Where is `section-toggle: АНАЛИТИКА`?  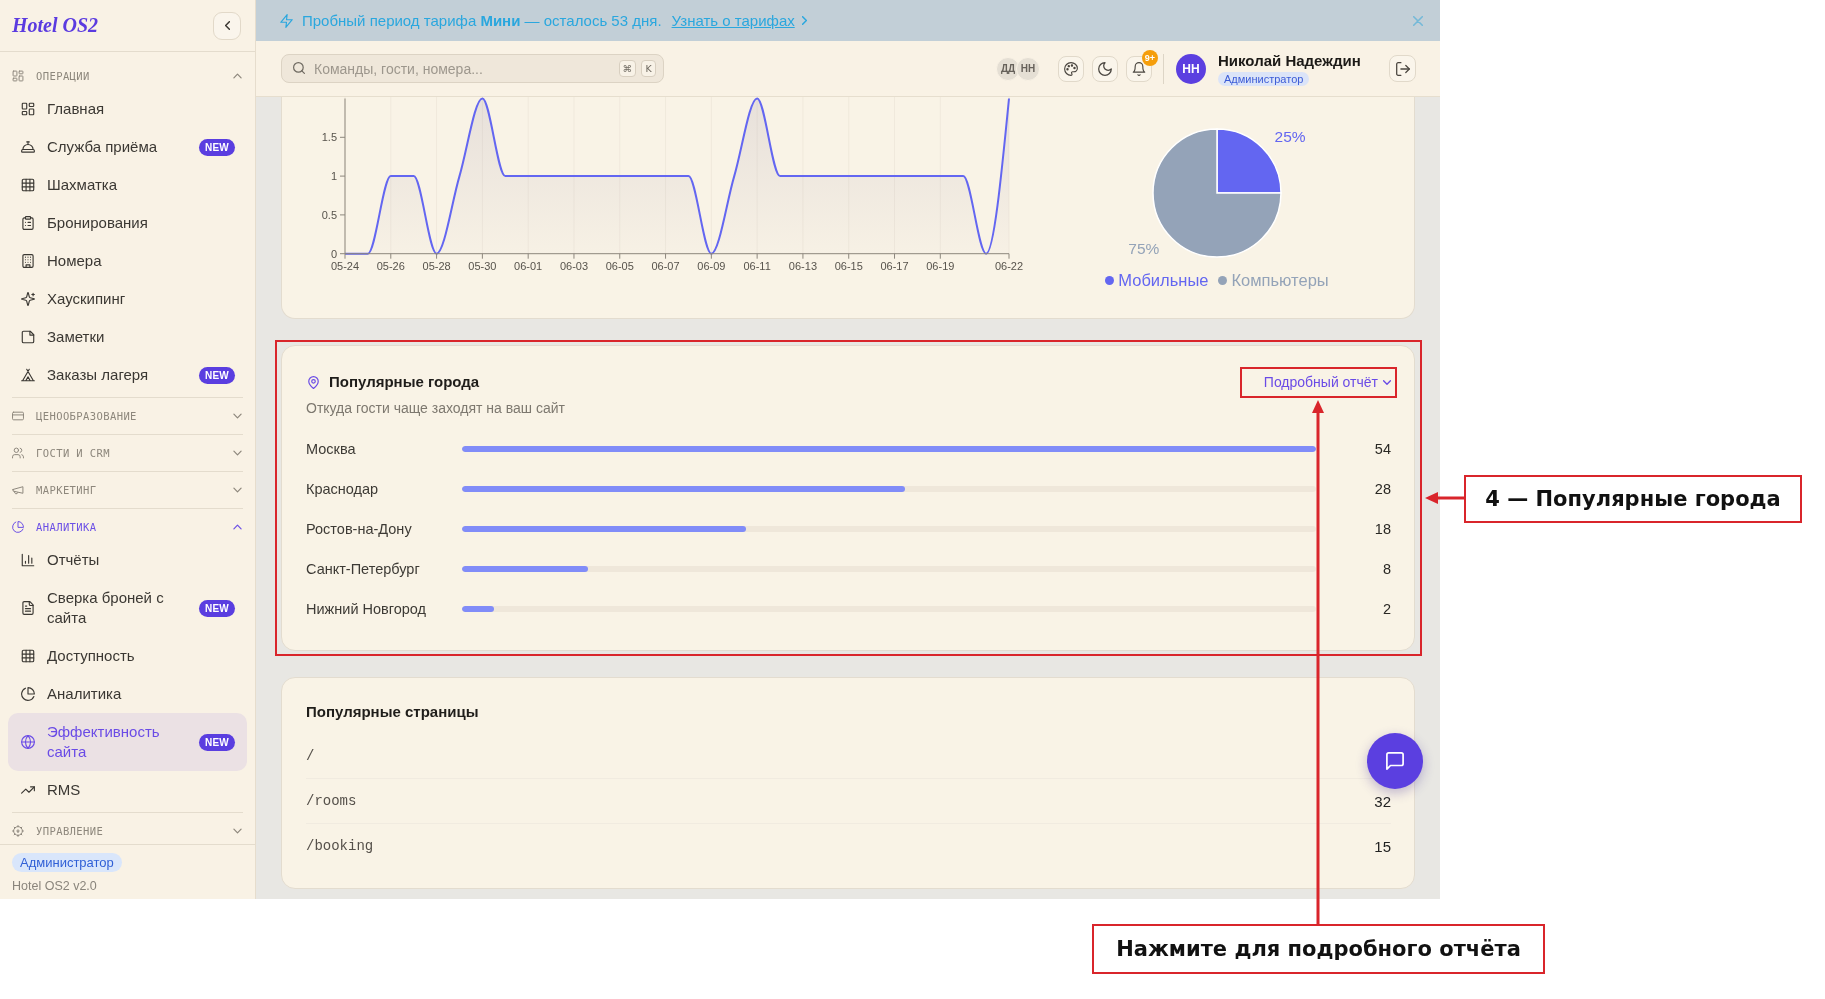 section-toggle: АНАЛИТИКА is located at coordinates (127, 527).